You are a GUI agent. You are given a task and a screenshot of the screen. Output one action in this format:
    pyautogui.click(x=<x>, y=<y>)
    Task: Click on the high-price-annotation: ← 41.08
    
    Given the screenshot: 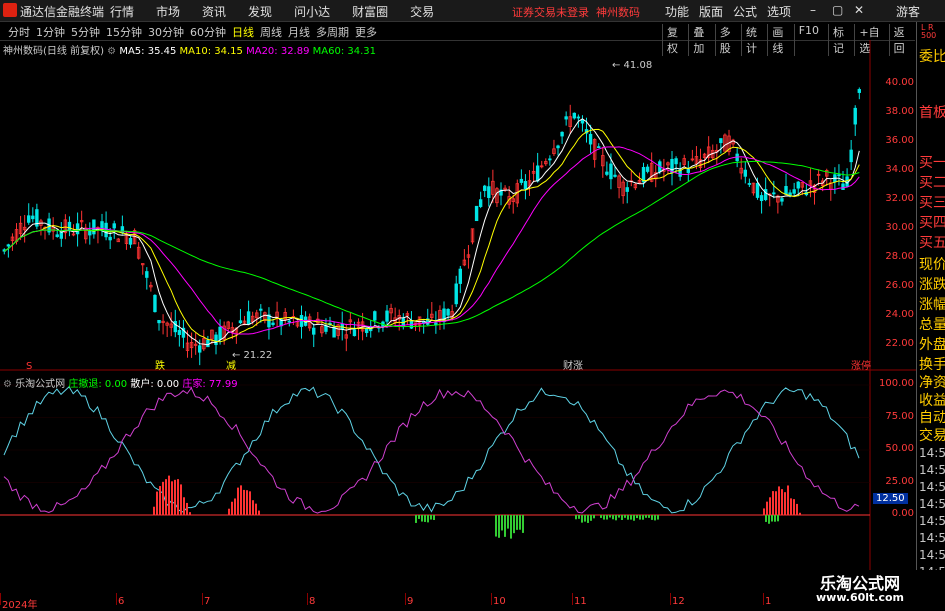 What is the action you would take?
    pyautogui.click(x=632, y=65)
    